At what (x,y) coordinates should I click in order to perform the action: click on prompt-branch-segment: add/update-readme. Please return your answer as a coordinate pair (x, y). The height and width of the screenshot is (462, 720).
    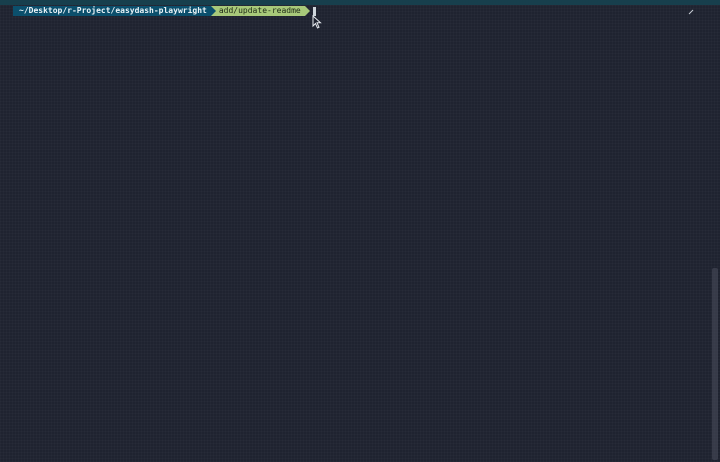
    Looking at the image, I should click on (260, 11).